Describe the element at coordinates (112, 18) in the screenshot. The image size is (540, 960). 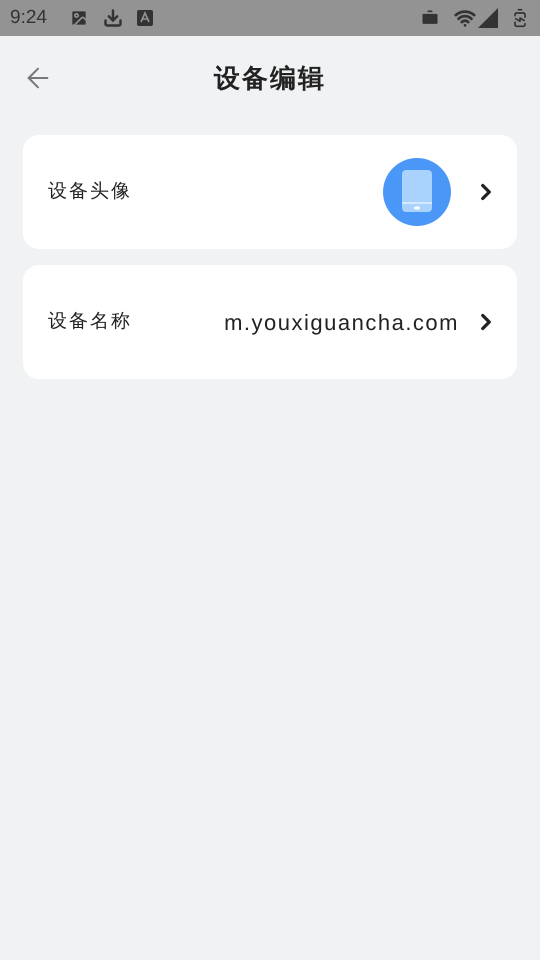
I see `download-icon` at that location.